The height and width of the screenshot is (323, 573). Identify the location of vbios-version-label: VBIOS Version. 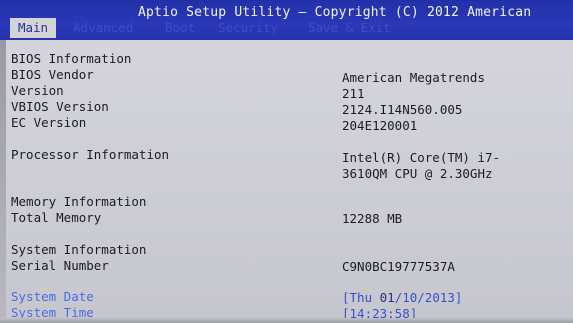
(60, 106).